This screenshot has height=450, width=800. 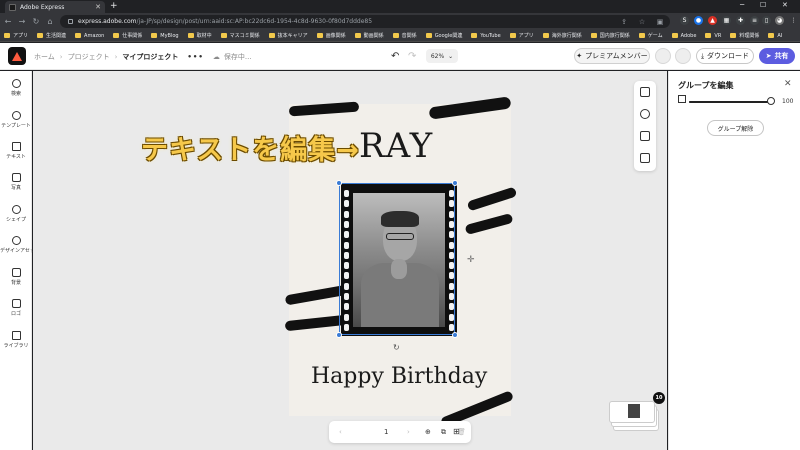 I want to click on rail-design-assets: デザインアセット, so click(x=20, y=245).